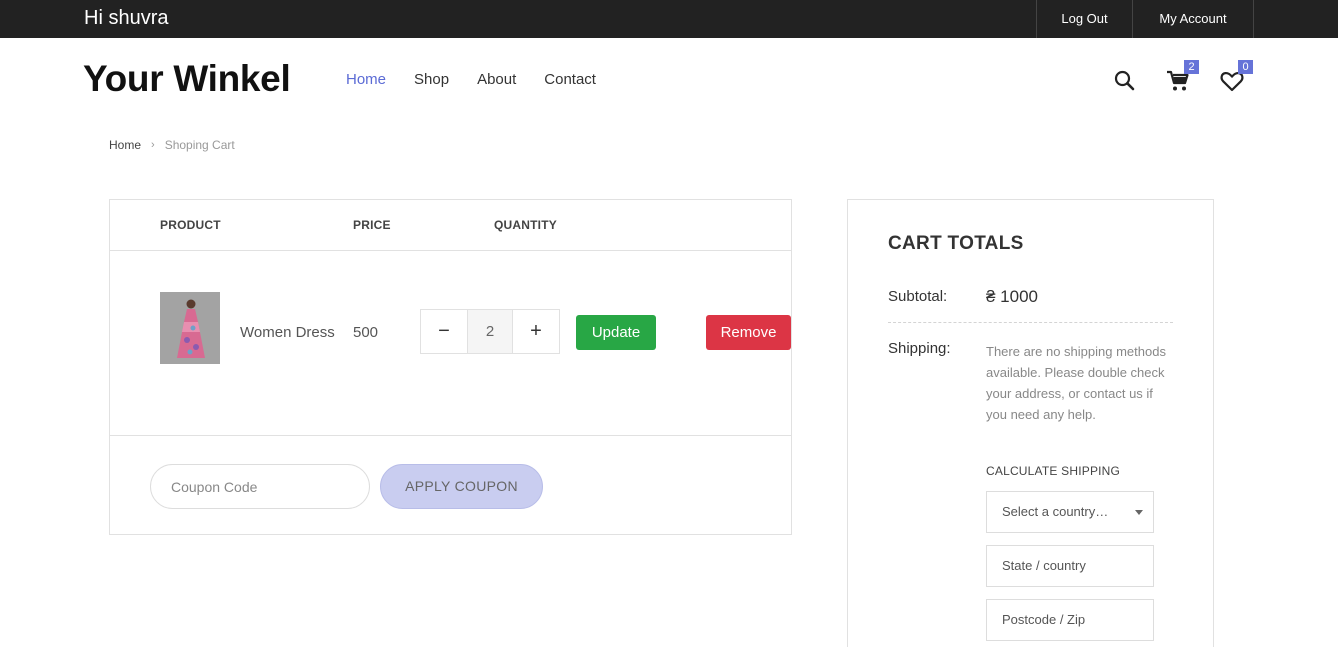 Image resolution: width=1338 pixels, height=647 pixels. I want to click on divider, so click(1030, 322).